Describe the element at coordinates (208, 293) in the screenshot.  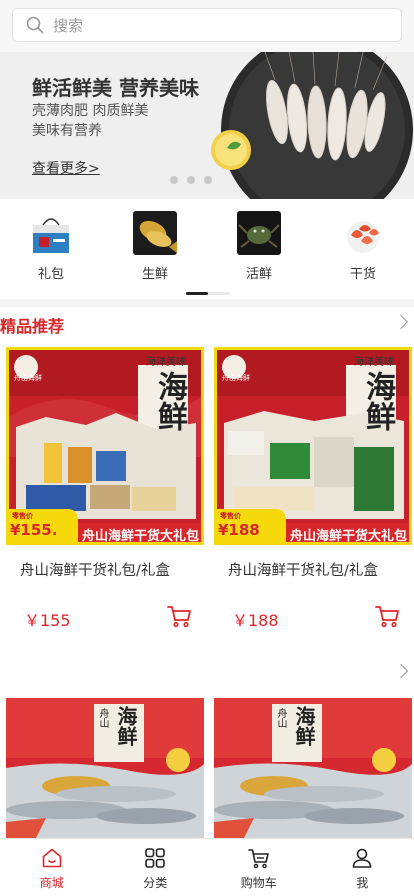
I see `category-scroll-indicator` at that location.